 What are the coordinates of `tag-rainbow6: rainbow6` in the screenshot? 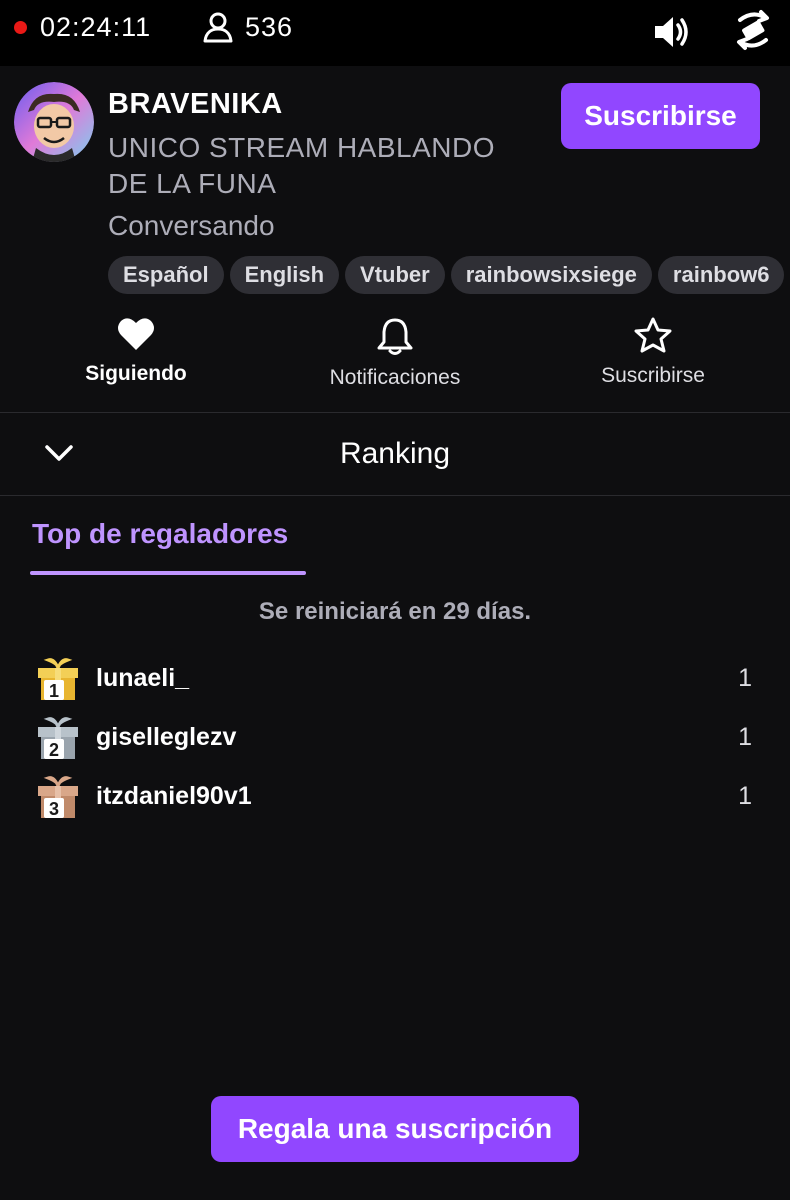 It's located at (721, 275).